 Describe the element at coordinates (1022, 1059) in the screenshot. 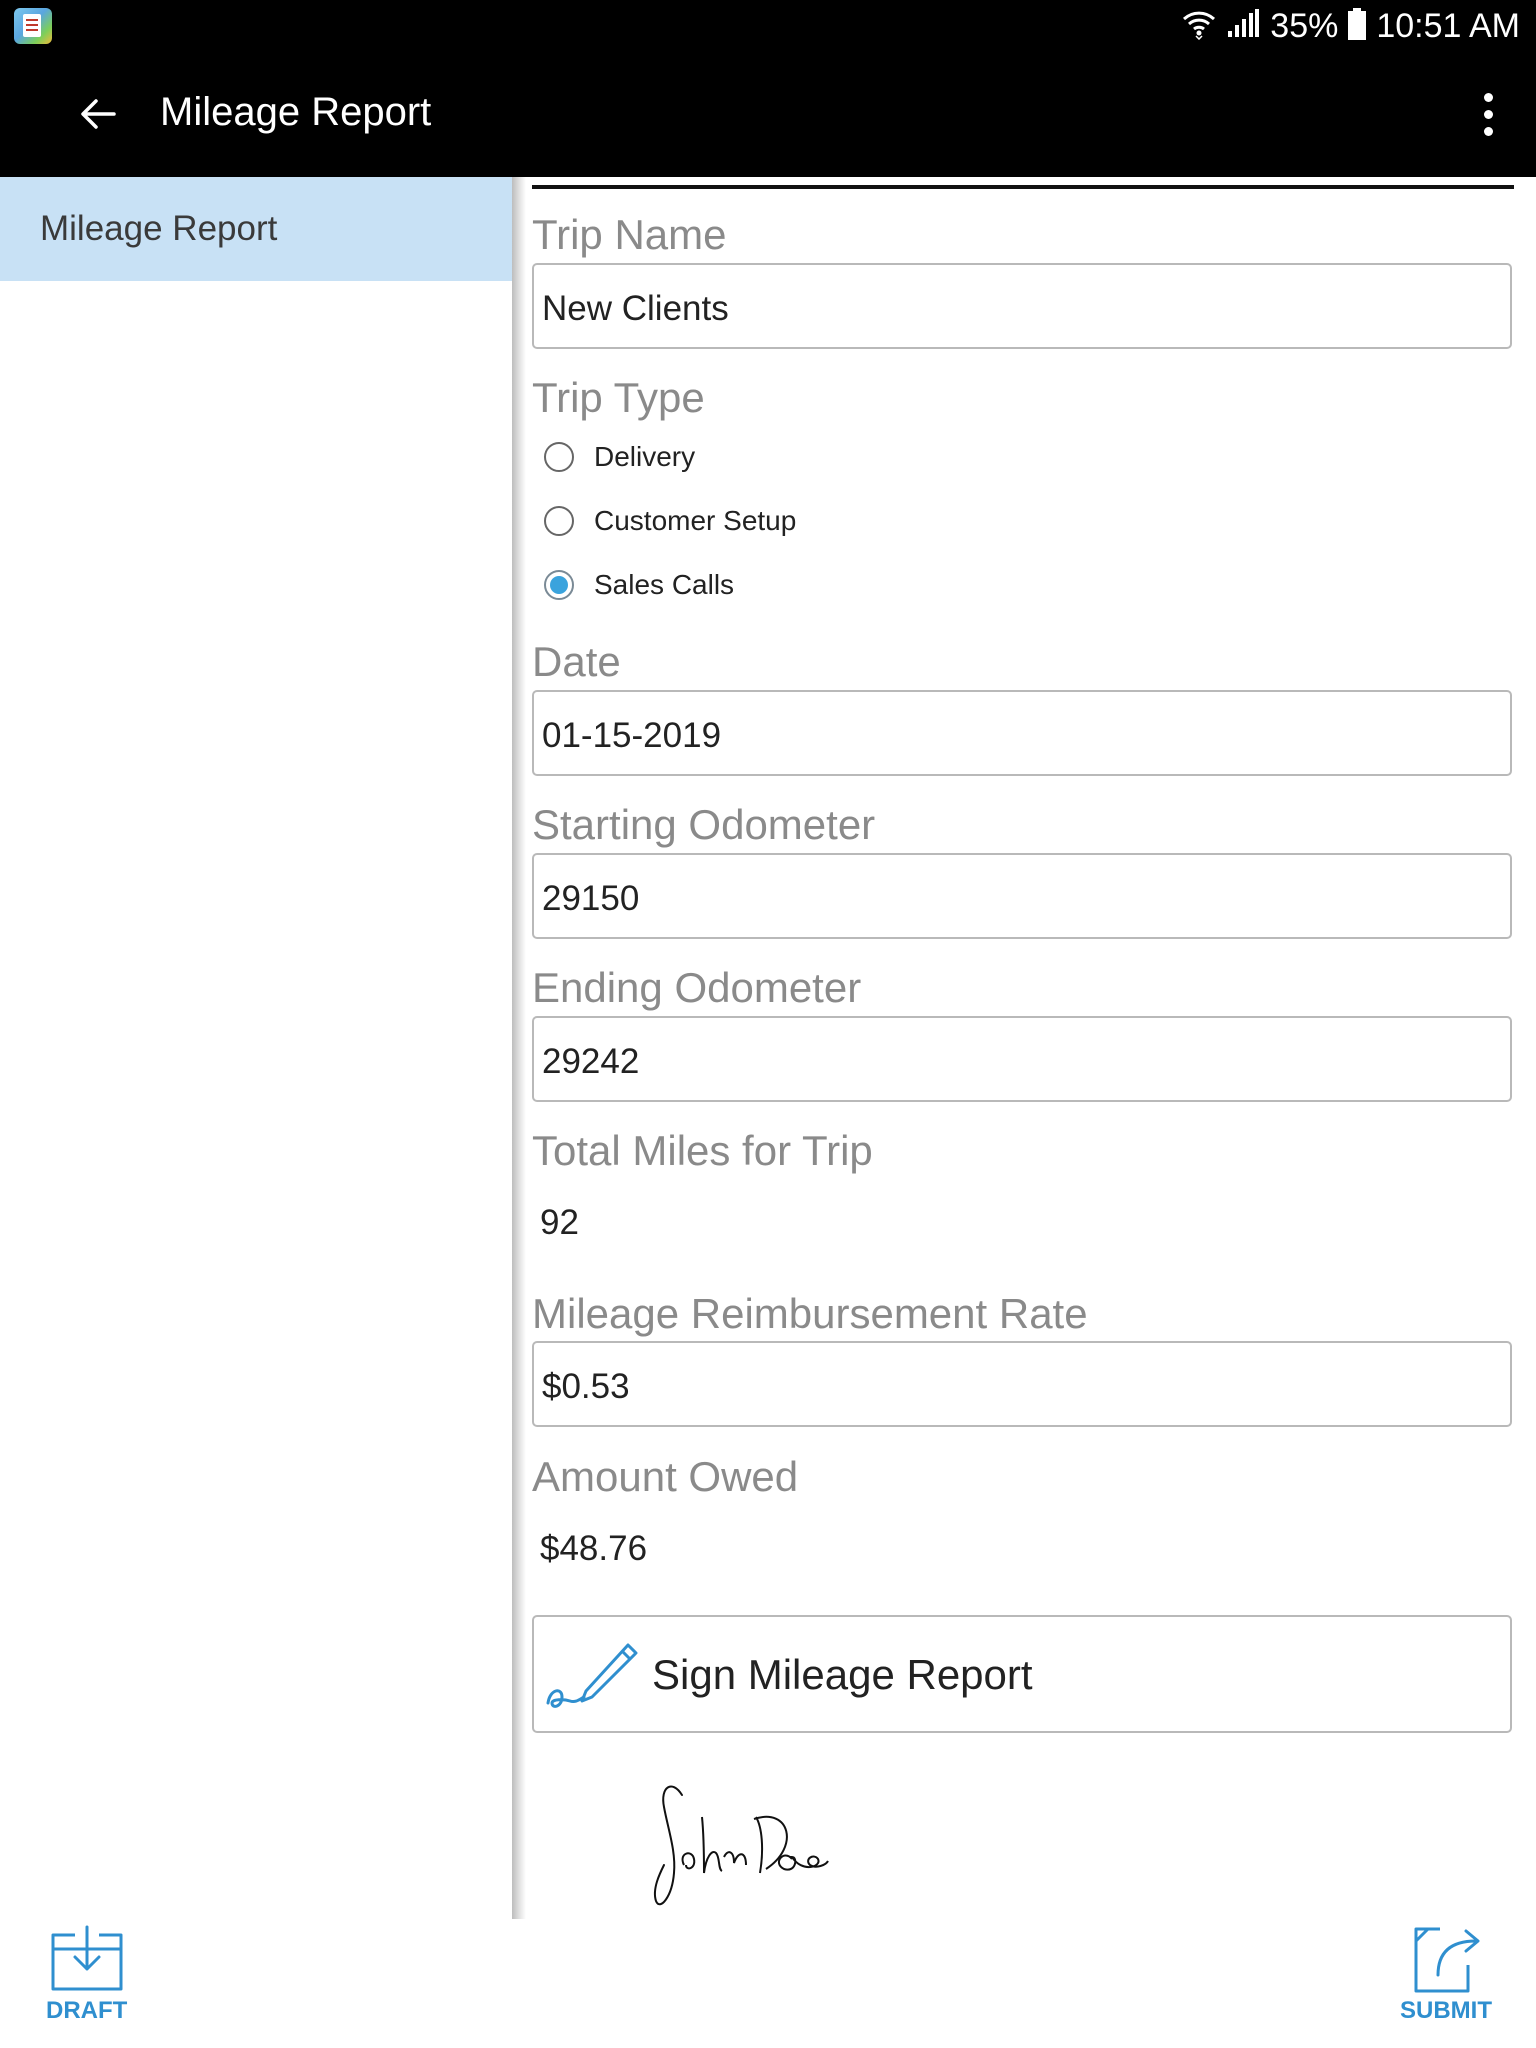

I see `ending-odometer-input: 29242` at that location.